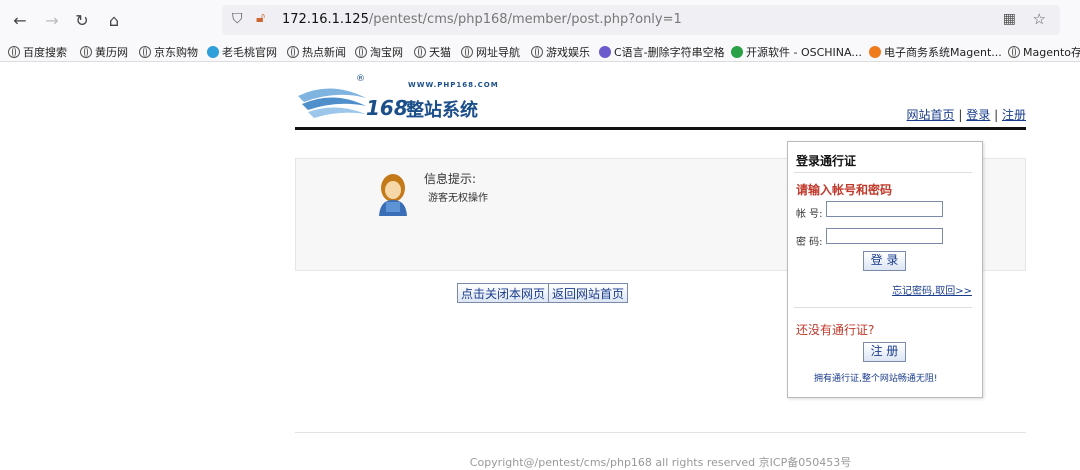 The height and width of the screenshot is (470, 1080). What do you see at coordinates (442, 110) in the screenshot?
I see `logo-name: 整站系统` at bounding box center [442, 110].